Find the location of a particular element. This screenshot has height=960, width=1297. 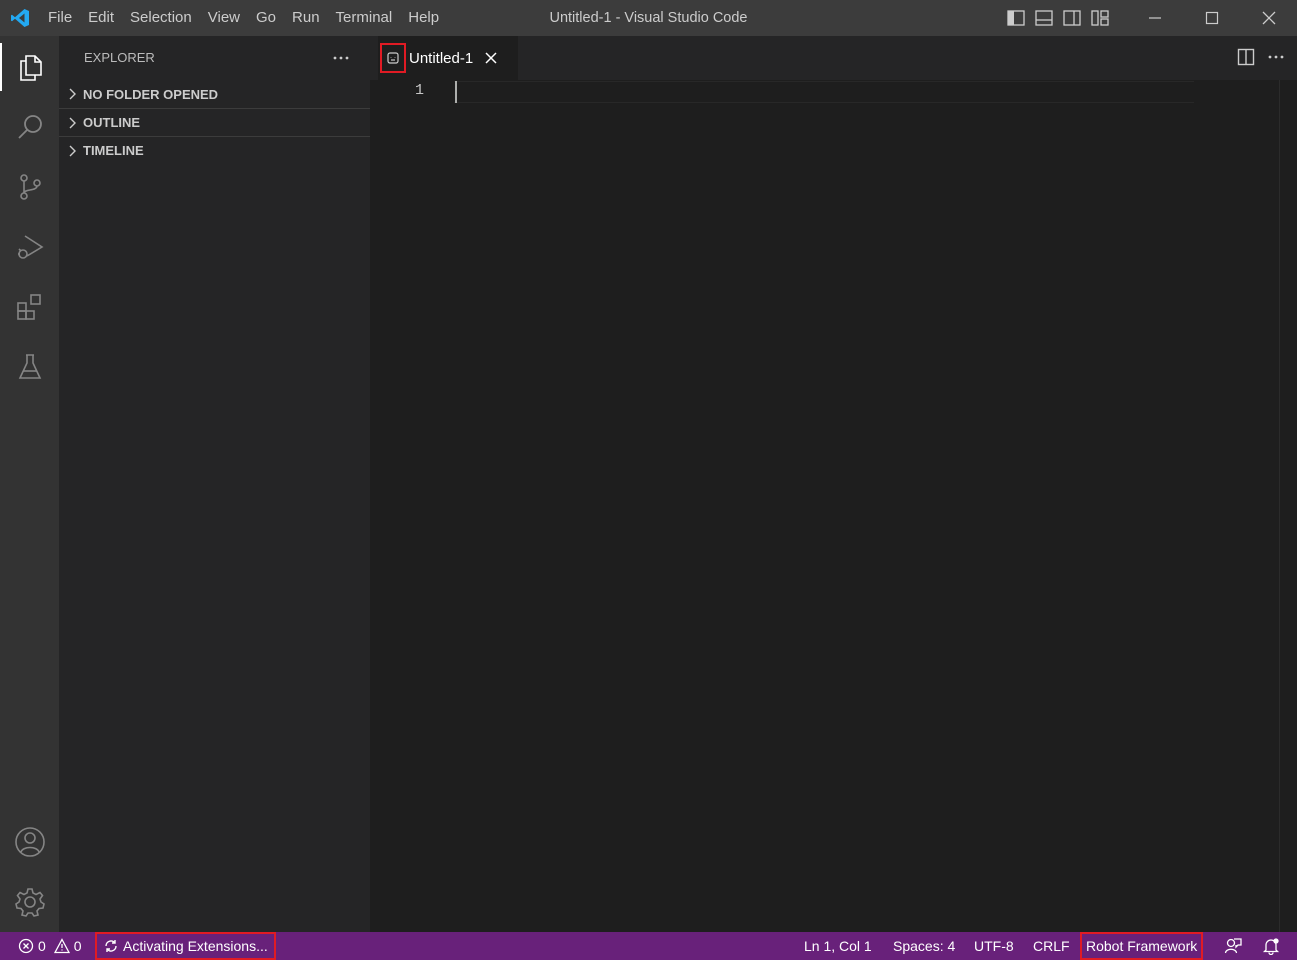

tab-close-icon is located at coordinates (491, 58).